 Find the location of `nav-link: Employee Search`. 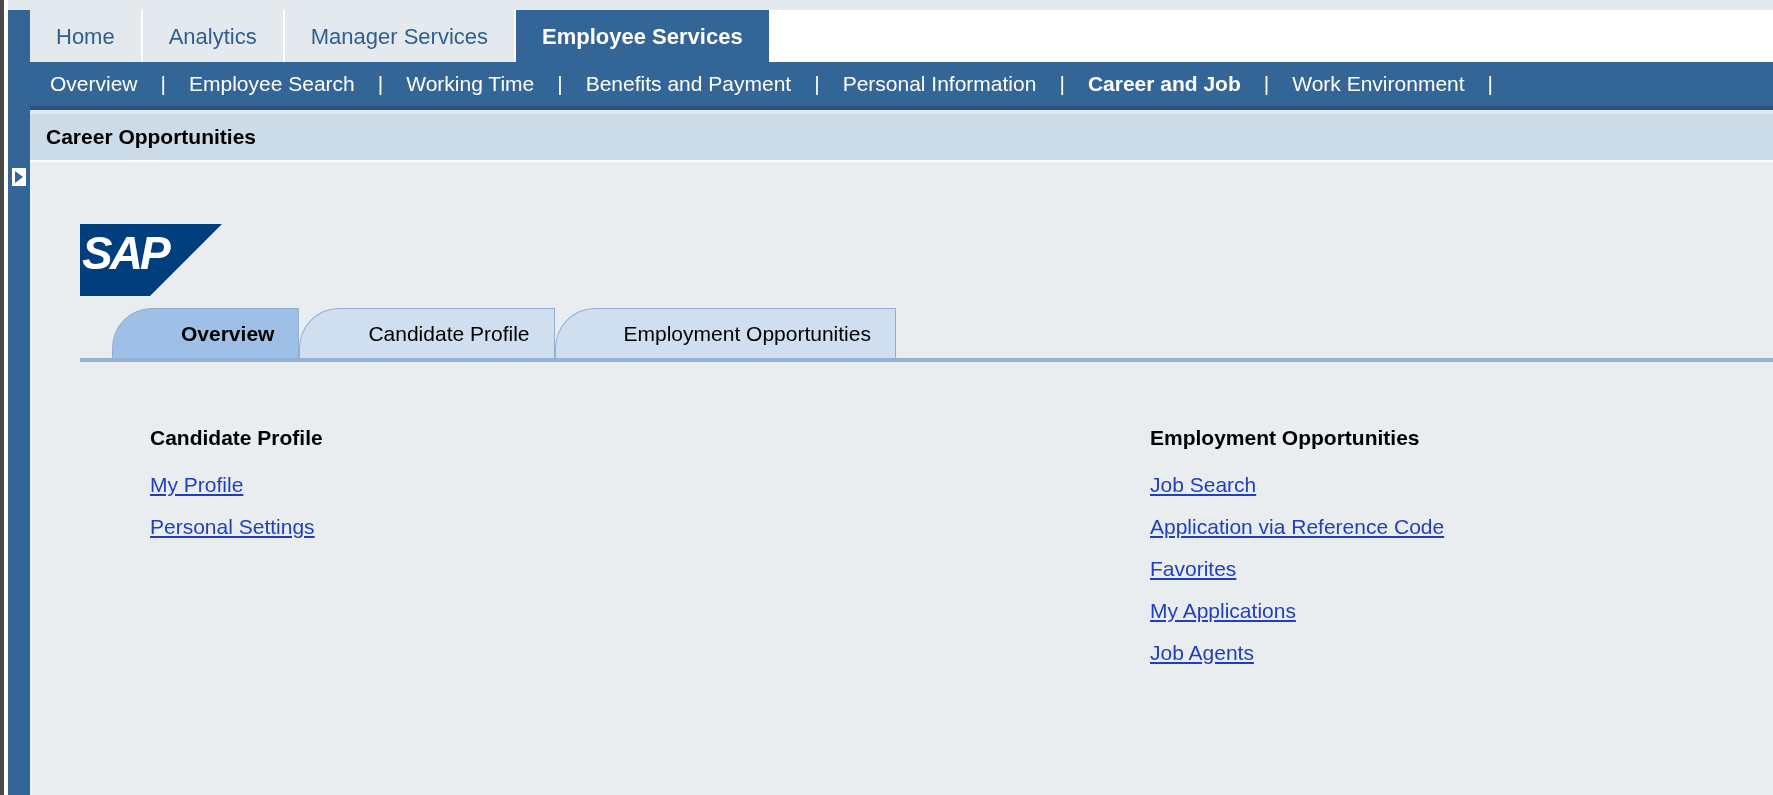

nav-link: Employee Search is located at coordinates (272, 84).